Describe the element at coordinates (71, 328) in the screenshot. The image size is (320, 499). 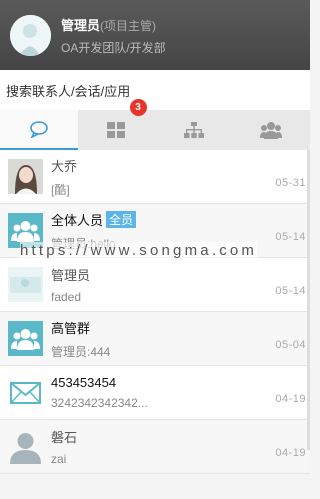
I see `conversation-title: 高管群` at that location.